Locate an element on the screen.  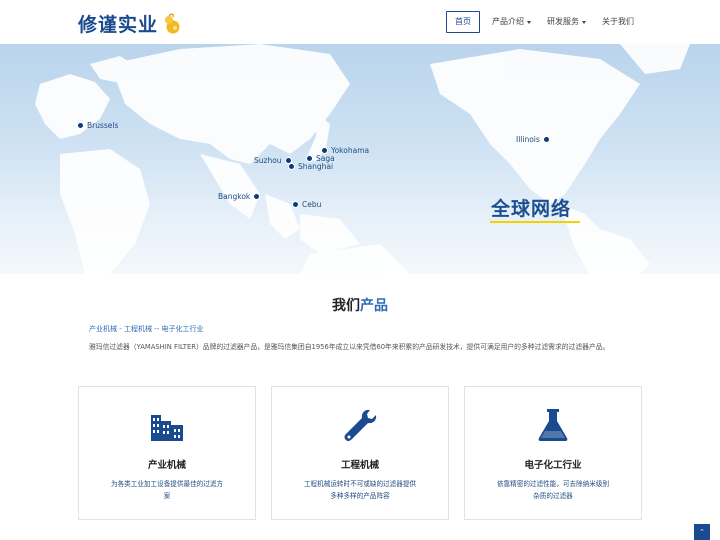
map-marker-cebu: Cebu is located at coordinates (308, 204).